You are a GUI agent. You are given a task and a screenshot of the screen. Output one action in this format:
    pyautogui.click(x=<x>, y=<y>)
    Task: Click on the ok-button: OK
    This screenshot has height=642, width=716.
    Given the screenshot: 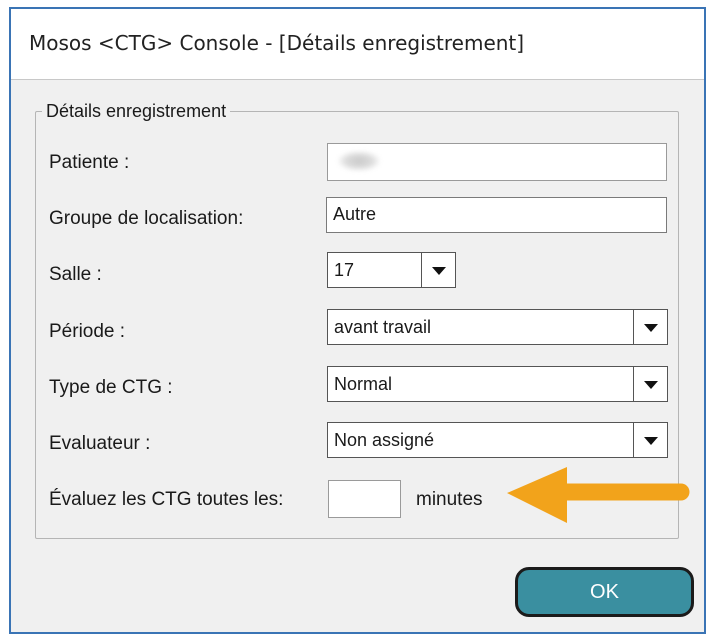 What is the action you would take?
    pyautogui.click(x=604, y=592)
    